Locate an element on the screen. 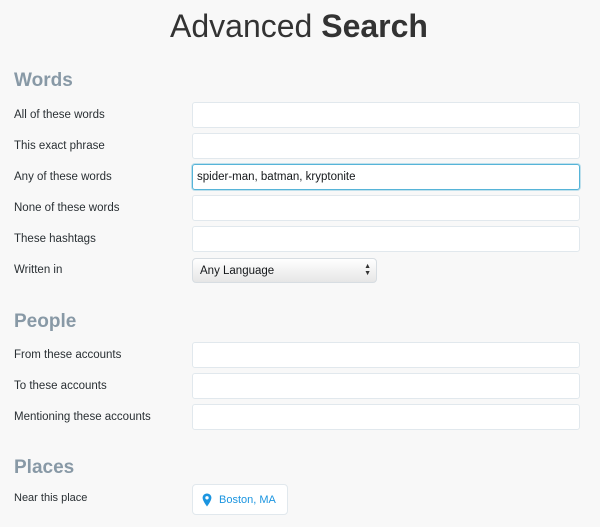 The height and width of the screenshot is (527, 600). mentioning-accounts-input is located at coordinates (386, 417).